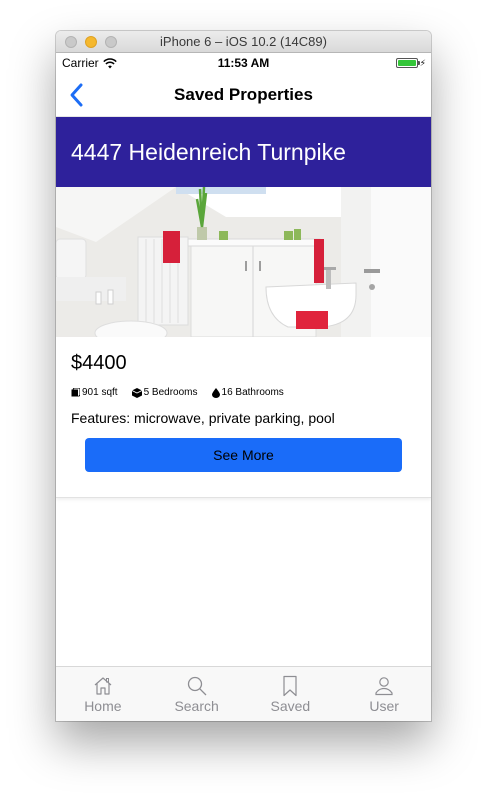 This screenshot has height=801, width=487. I want to click on tab-home: Home, so click(103, 694).